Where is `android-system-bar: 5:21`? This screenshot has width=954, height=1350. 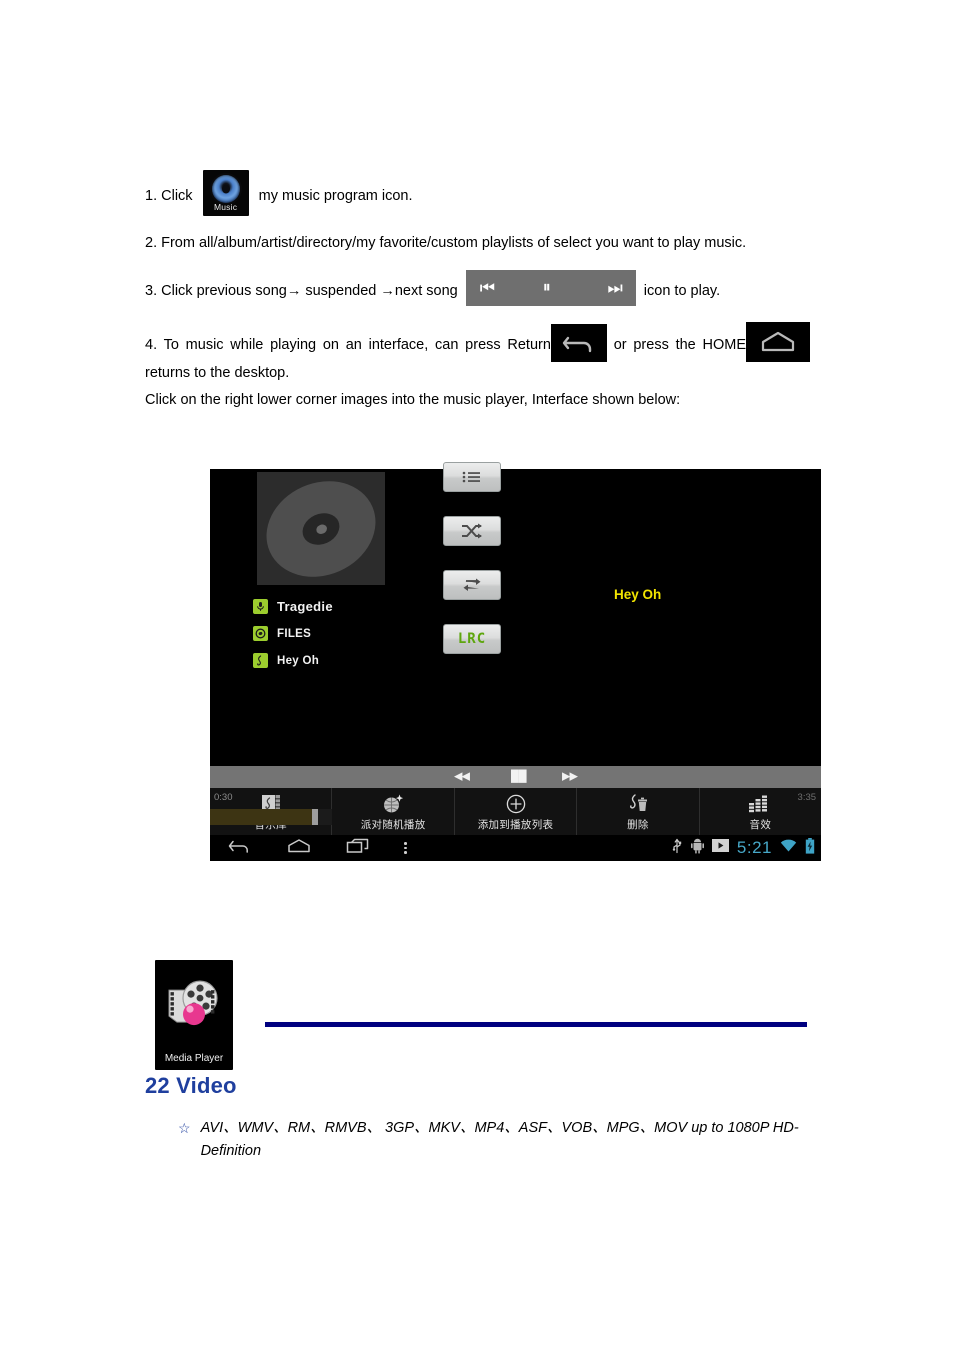
android-system-bar: 5:21 is located at coordinates (515, 848).